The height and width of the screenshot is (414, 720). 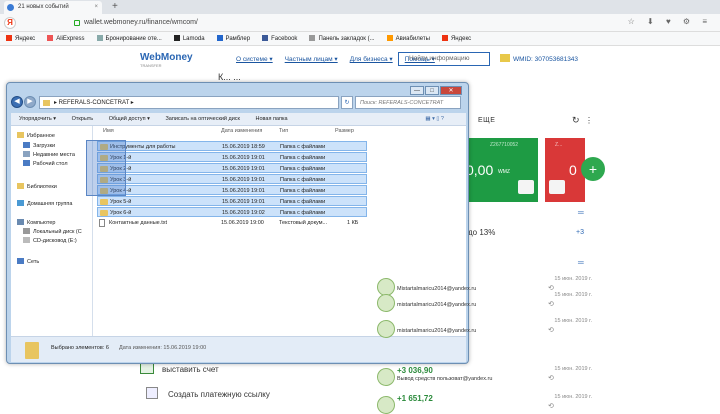 I want to click on browser-tab: 21 новых событий ×, so click(x=53, y=7).